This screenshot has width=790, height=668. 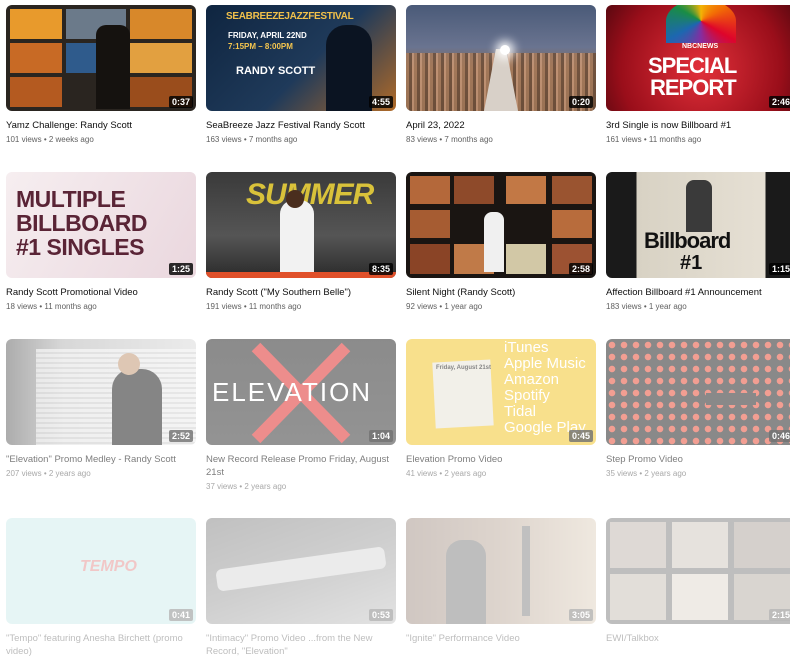 I want to click on video-thumbnail: TEMPO 0:41, so click(x=101, y=571).